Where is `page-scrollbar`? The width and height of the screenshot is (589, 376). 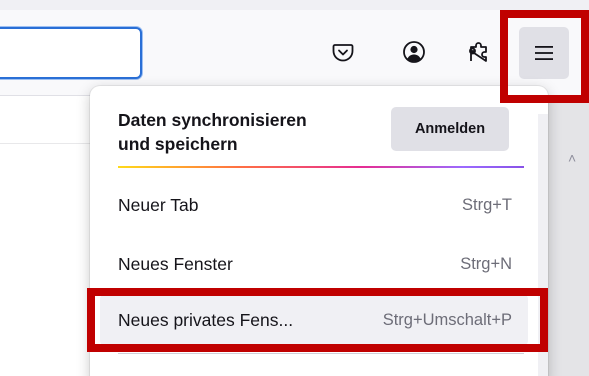
page-scrollbar is located at coordinates (567, 236).